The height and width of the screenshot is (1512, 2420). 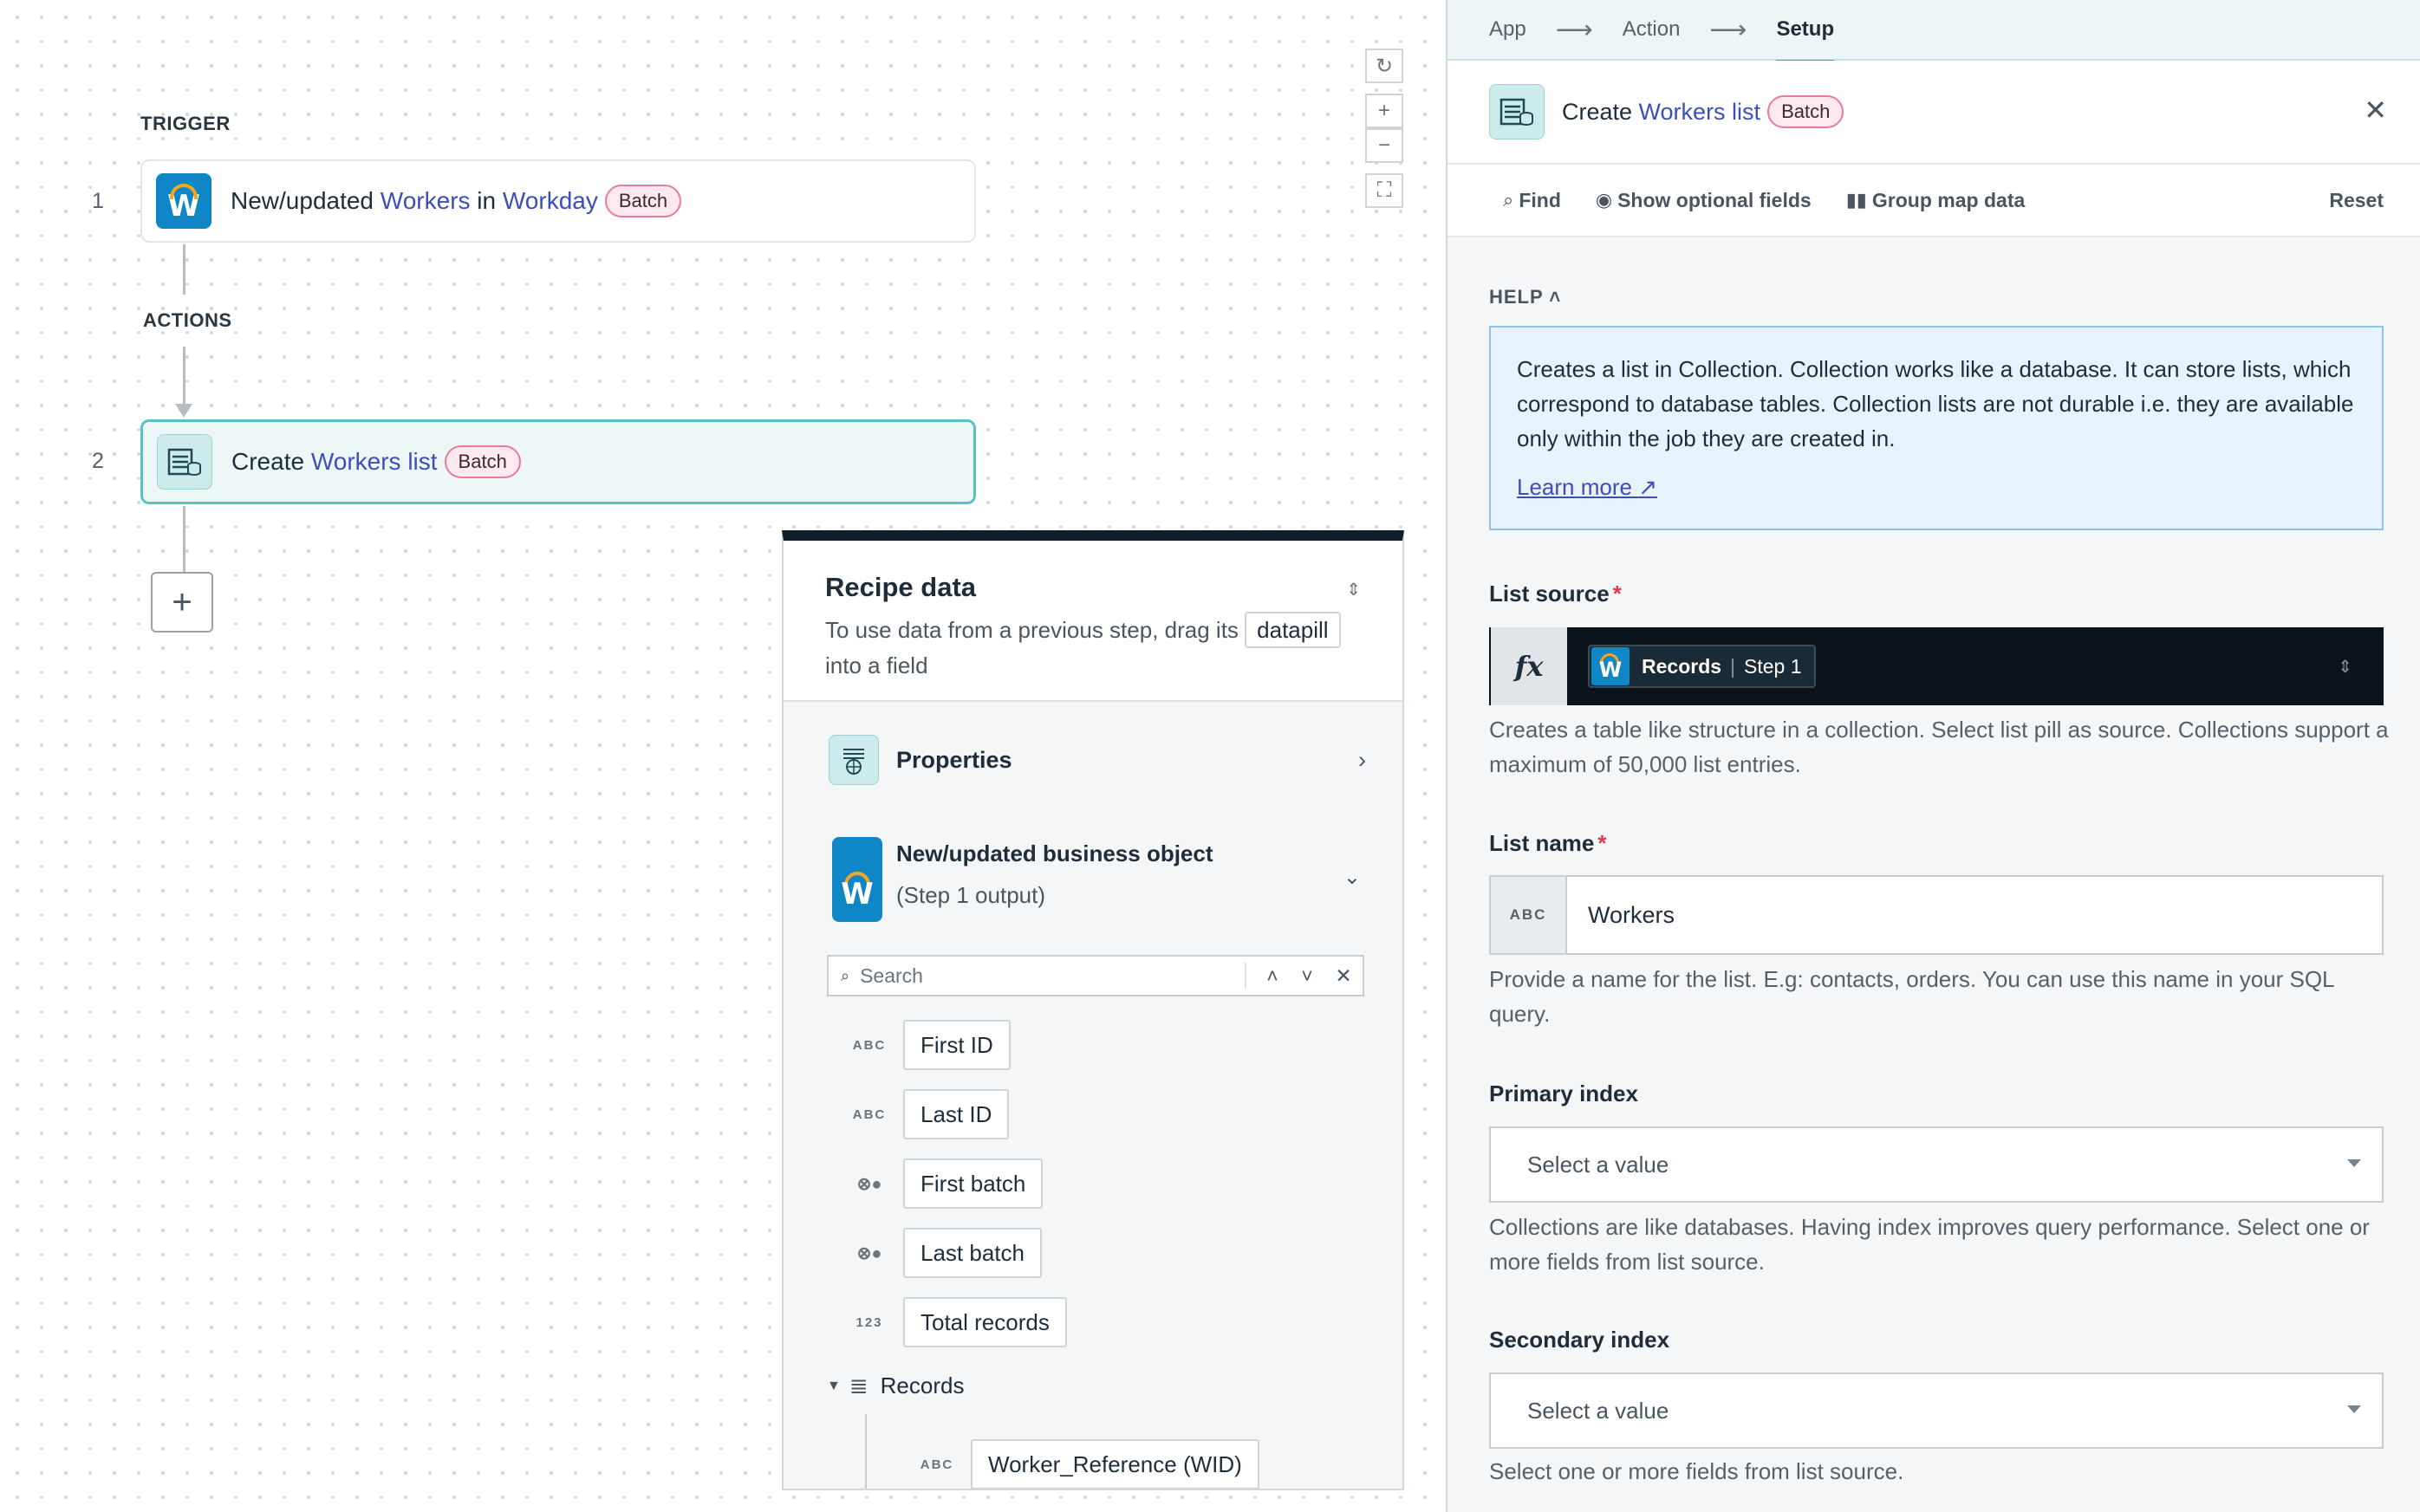 What do you see at coordinates (954, 759) in the screenshot?
I see `properties-label: Properties` at bounding box center [954, 759].